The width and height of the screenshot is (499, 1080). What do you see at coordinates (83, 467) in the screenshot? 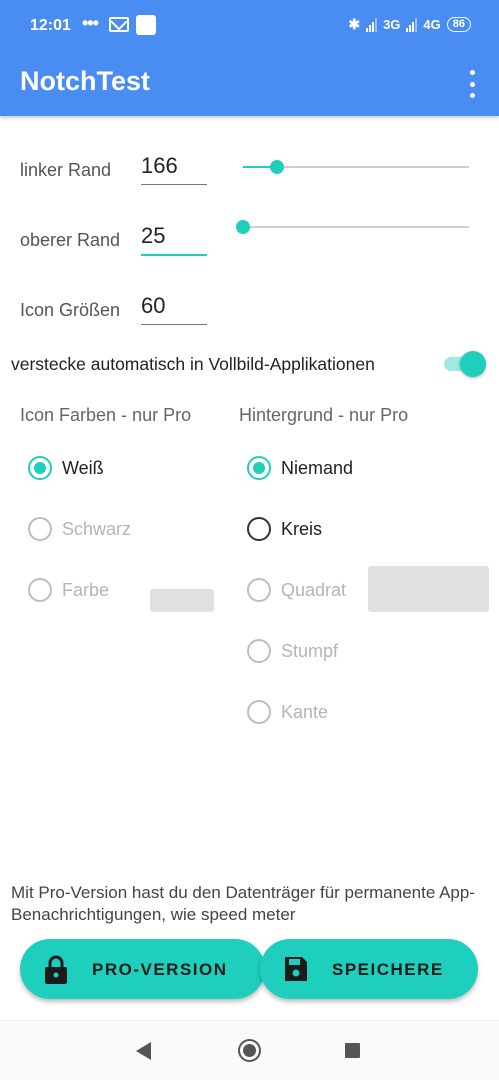
I see `radio-label: Weiß` at bounding box center [83, 467].